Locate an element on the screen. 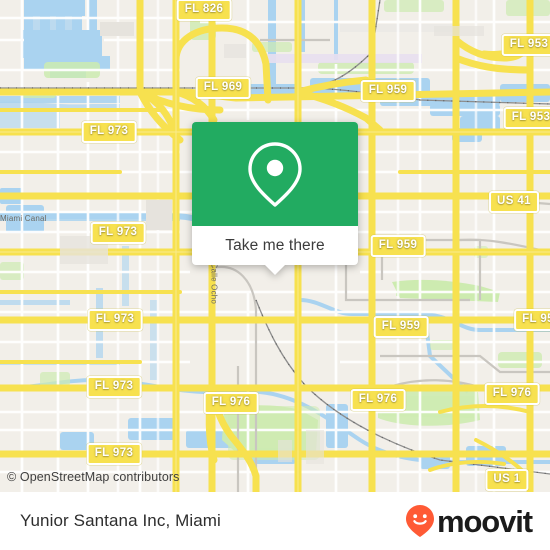  place-title: Yunior Santana Inc, Miami is located at coordinates (120, 520).